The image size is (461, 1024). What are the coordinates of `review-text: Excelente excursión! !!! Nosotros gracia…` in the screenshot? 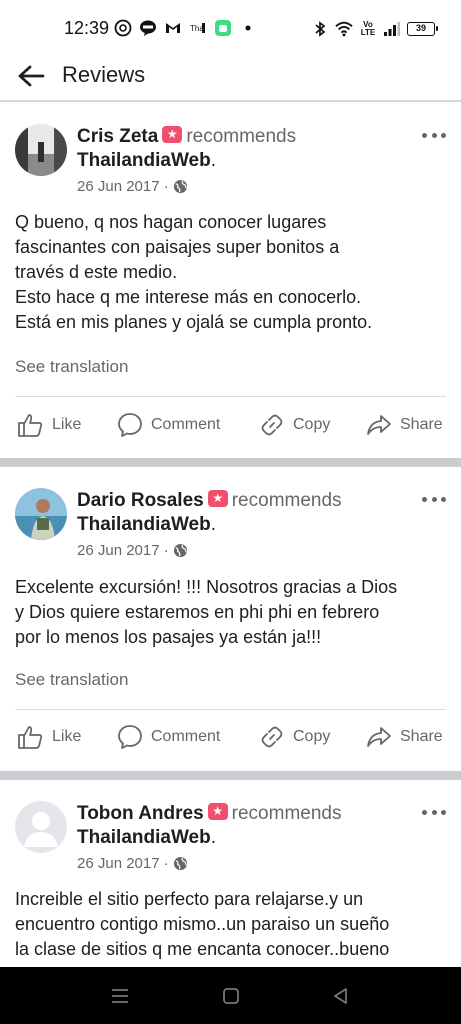 It's located at (206, 612).